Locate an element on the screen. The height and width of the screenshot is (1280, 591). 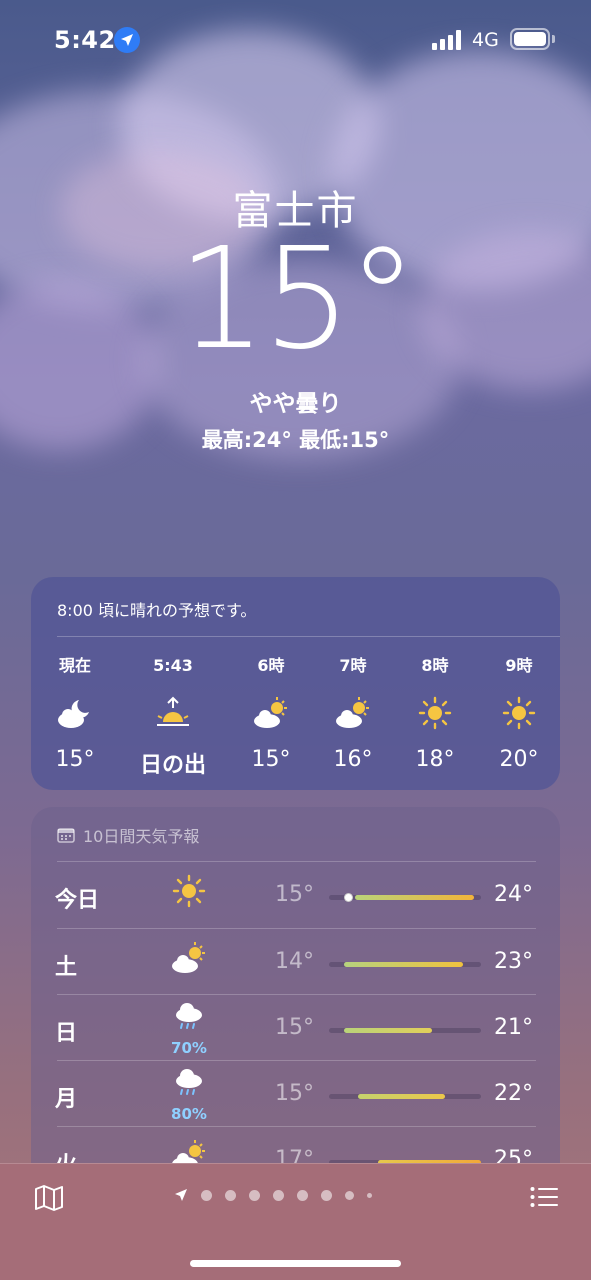
map-icon is located at coordinates (49, 1200).